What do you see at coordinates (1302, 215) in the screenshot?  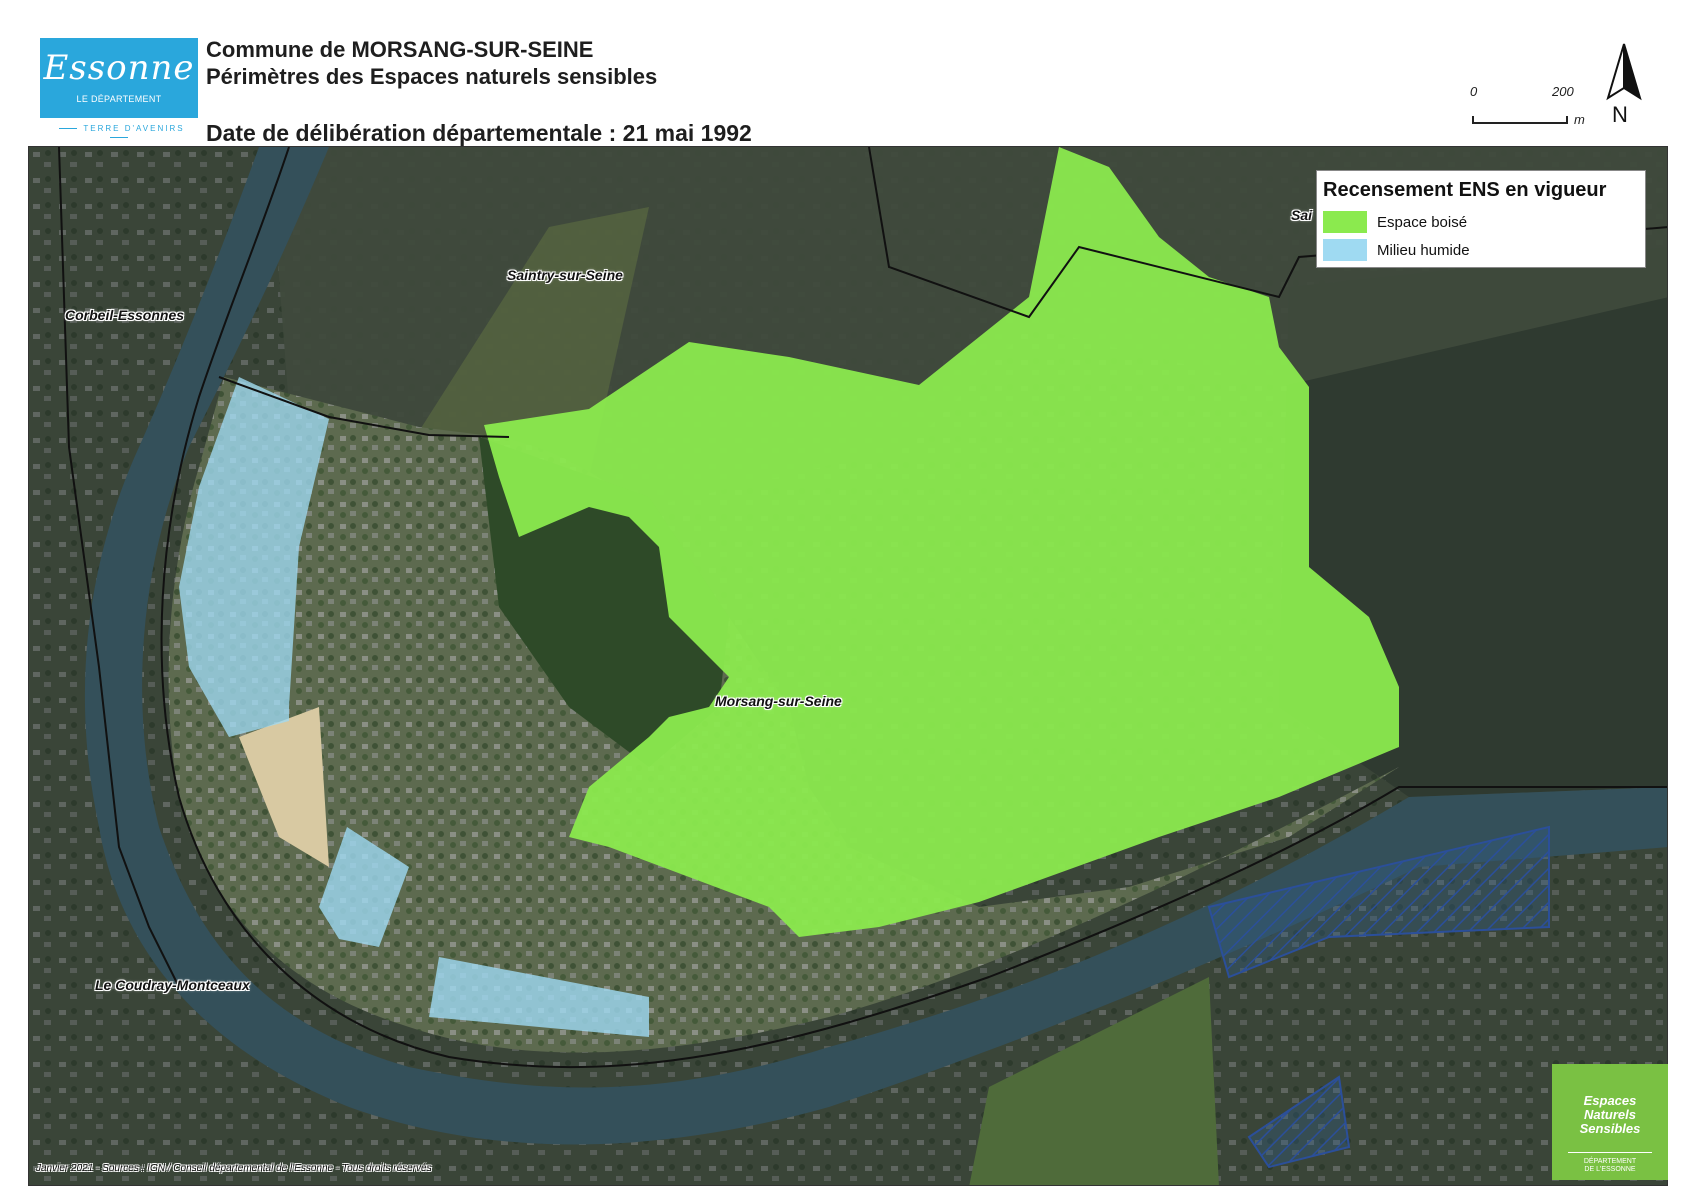 I see `label-partial-top-right: Sai` at bounding box center [1302, 215].